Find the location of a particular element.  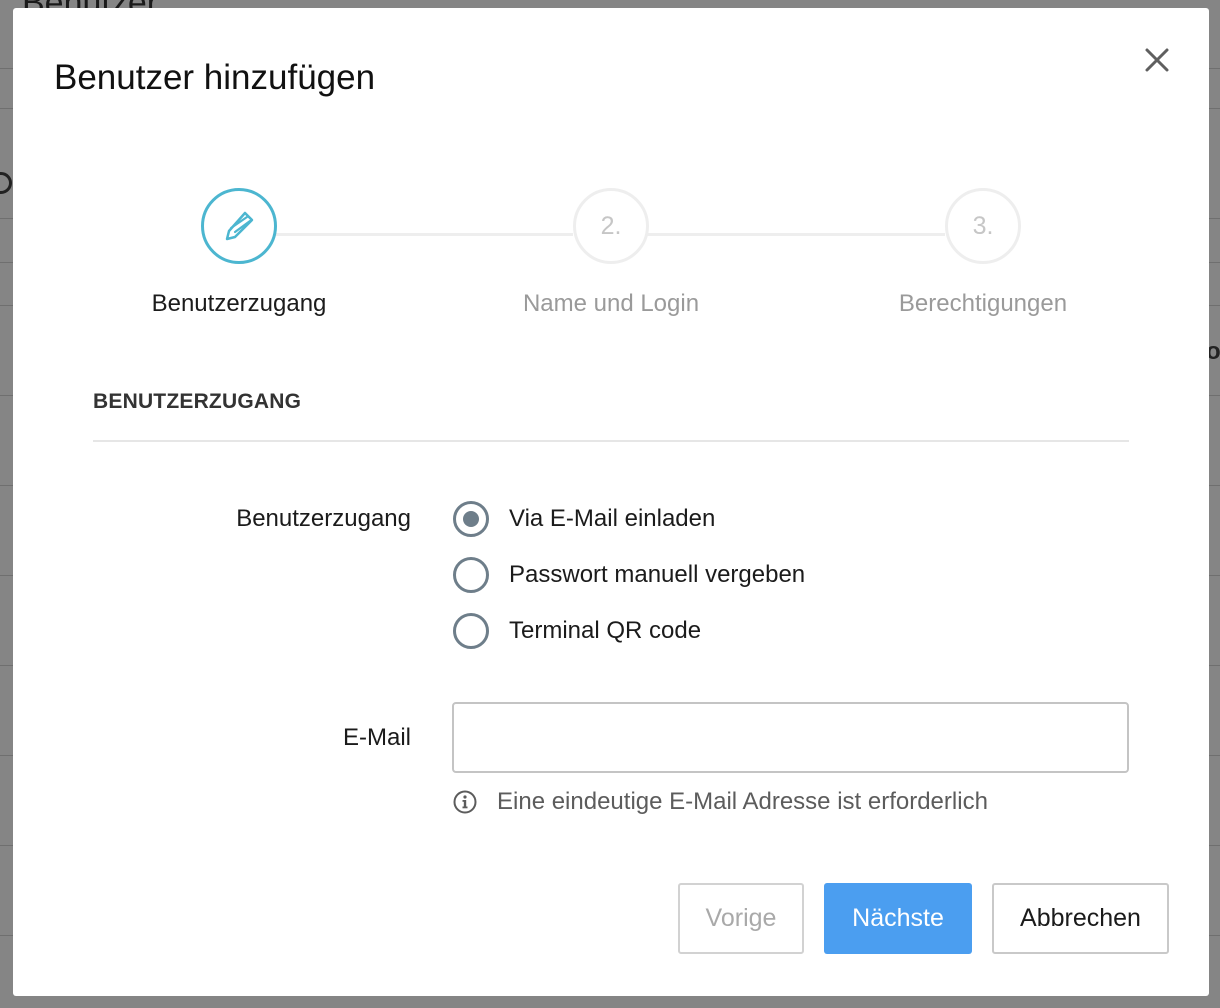

background-search-icon is located at coordinates (6, 183).